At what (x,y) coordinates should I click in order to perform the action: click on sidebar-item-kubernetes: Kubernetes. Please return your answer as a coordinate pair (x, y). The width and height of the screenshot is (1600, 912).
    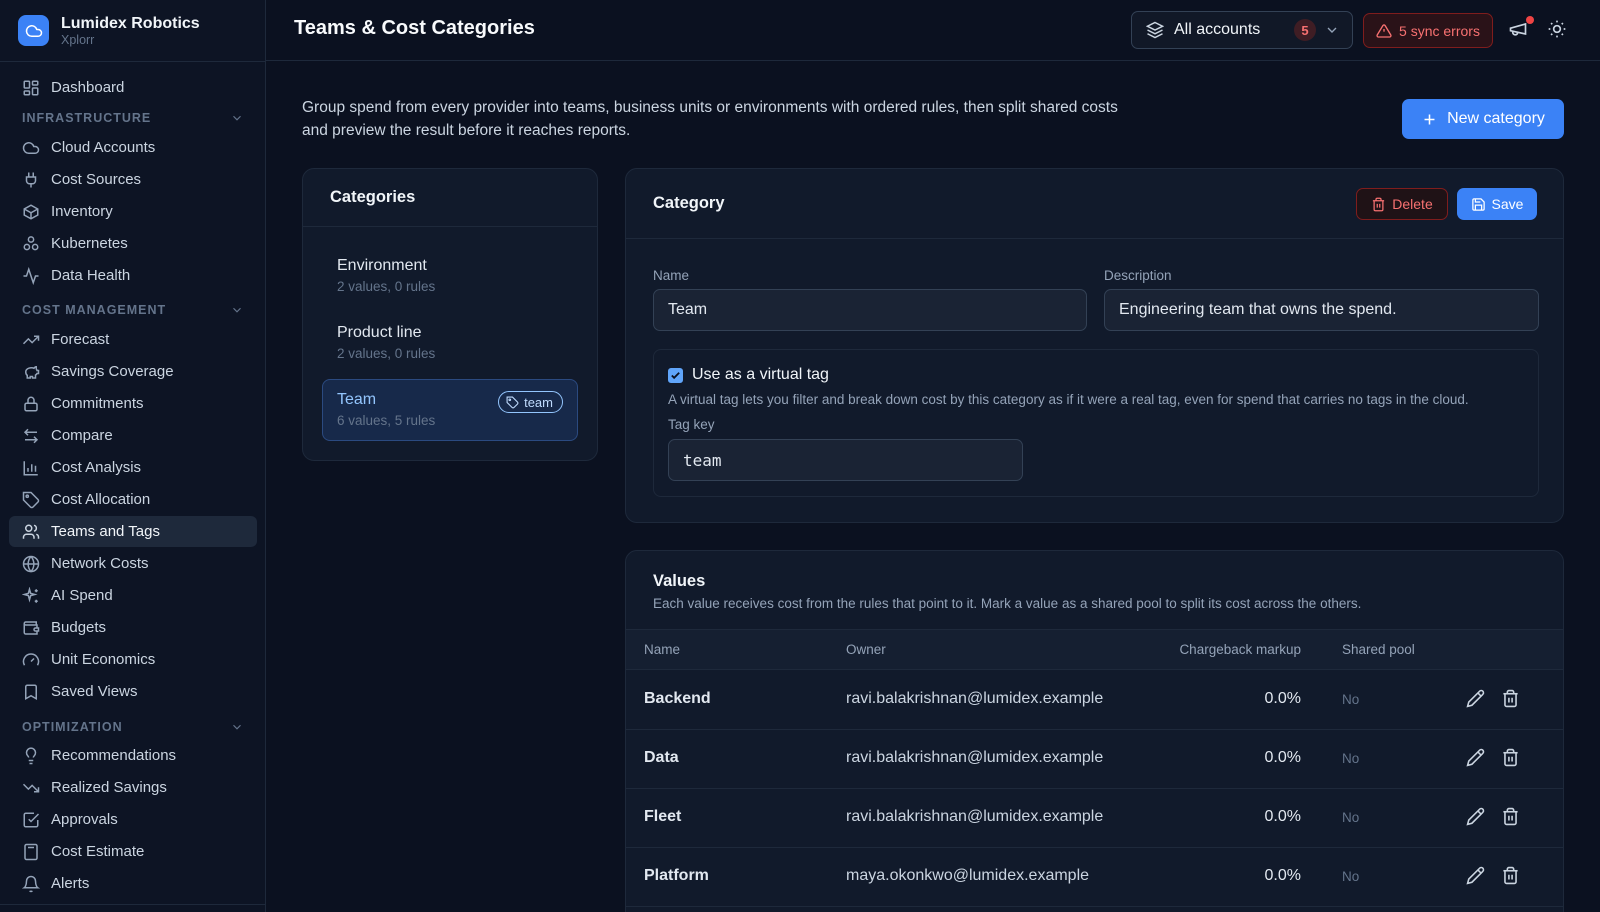
    Looking at the image, I should click on (133, 243).